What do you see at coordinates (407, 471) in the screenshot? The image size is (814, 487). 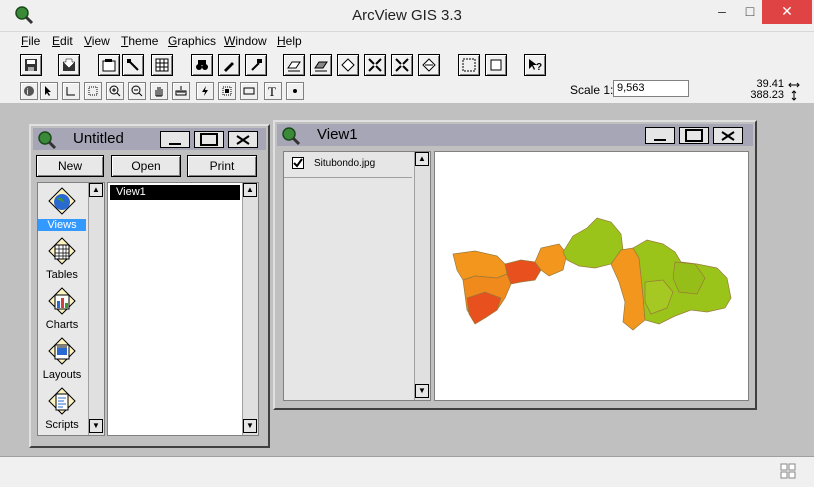 I see `status-bar` at bounding box center [407, 471].